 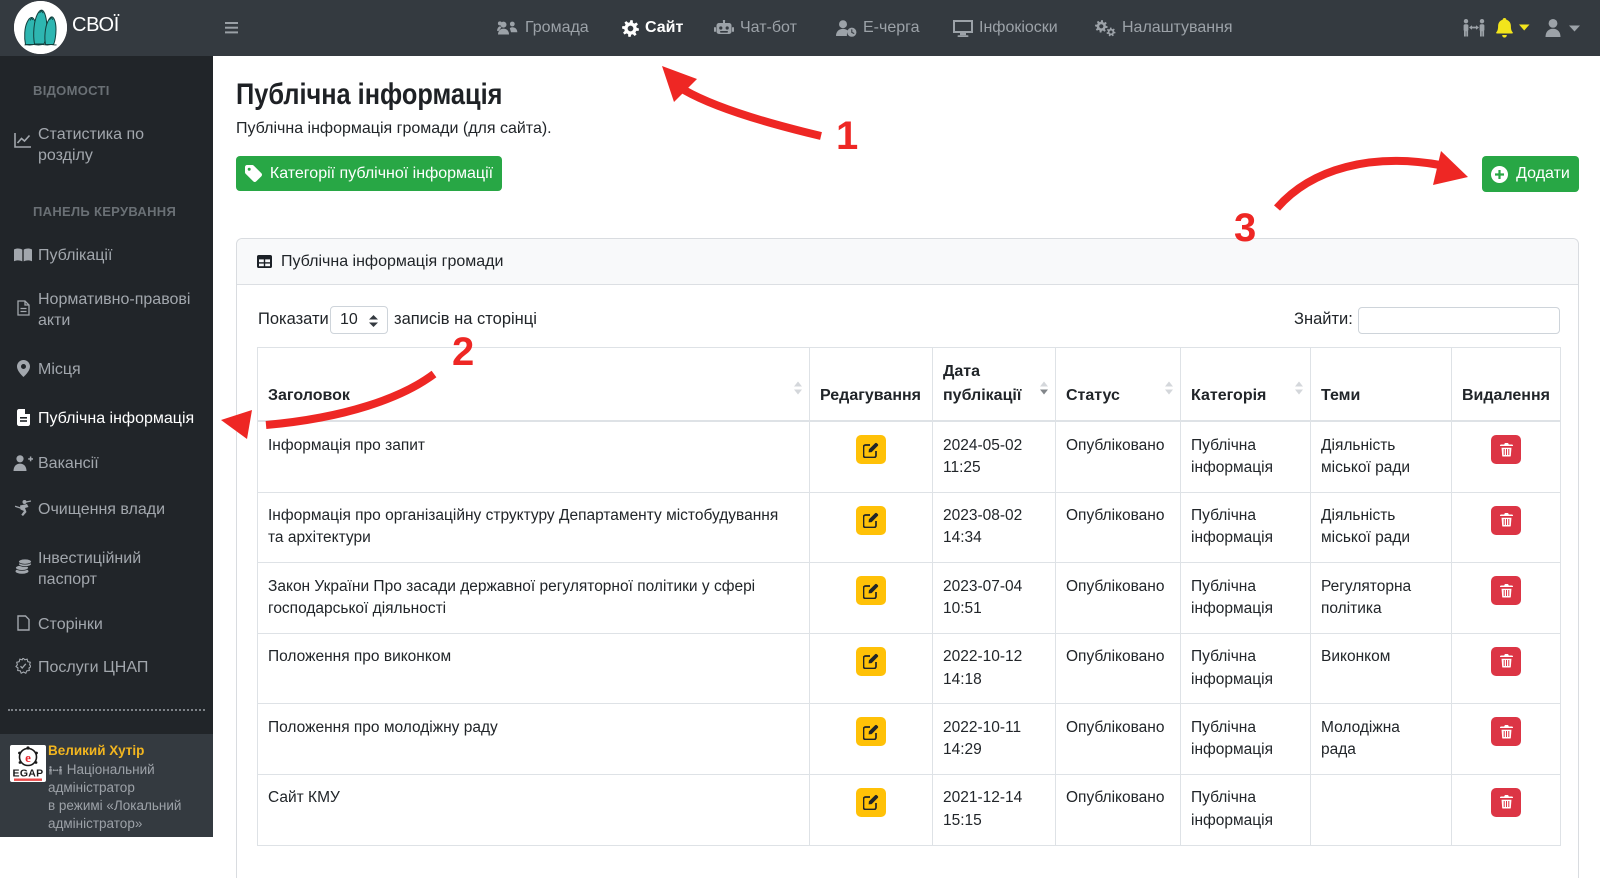 I want to click on svg-text: EGAP, so click(x=28, y=774).